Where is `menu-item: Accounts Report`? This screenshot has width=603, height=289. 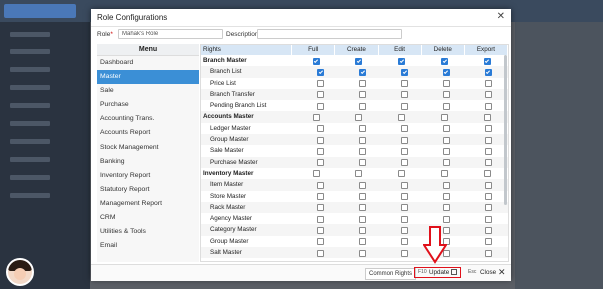 menu-item: Accounts Report is located at coordinates (148, 133).